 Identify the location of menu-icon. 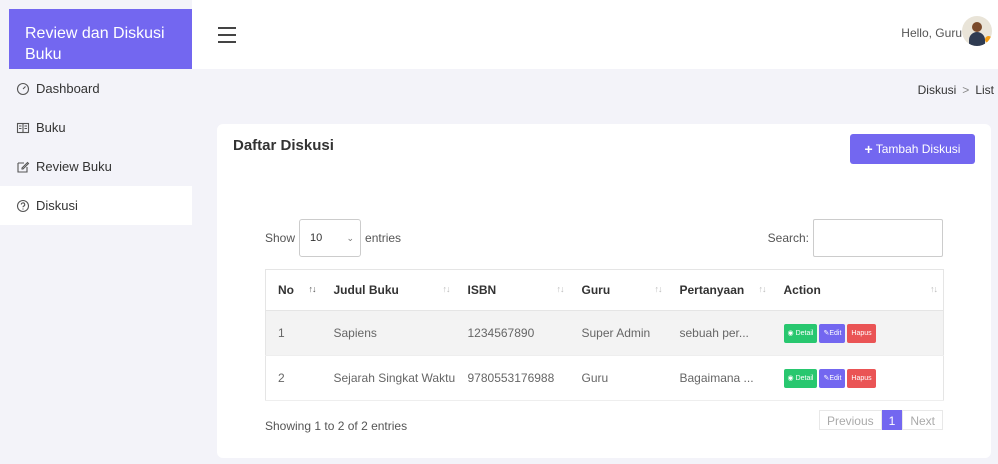
(227, 35).